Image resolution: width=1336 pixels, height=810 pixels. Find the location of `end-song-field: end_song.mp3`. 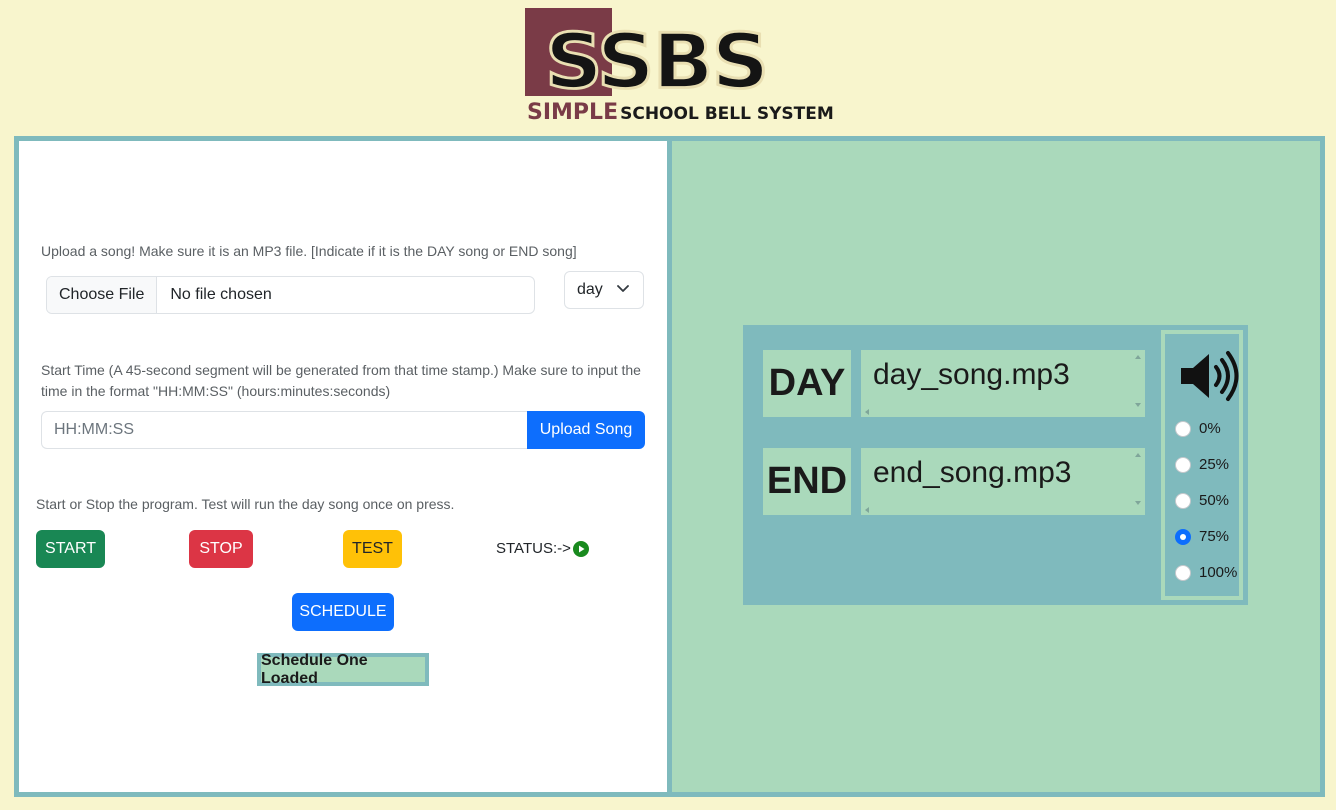

end-song-field: end_song.mp3 is located at coordinates (1003, 481).